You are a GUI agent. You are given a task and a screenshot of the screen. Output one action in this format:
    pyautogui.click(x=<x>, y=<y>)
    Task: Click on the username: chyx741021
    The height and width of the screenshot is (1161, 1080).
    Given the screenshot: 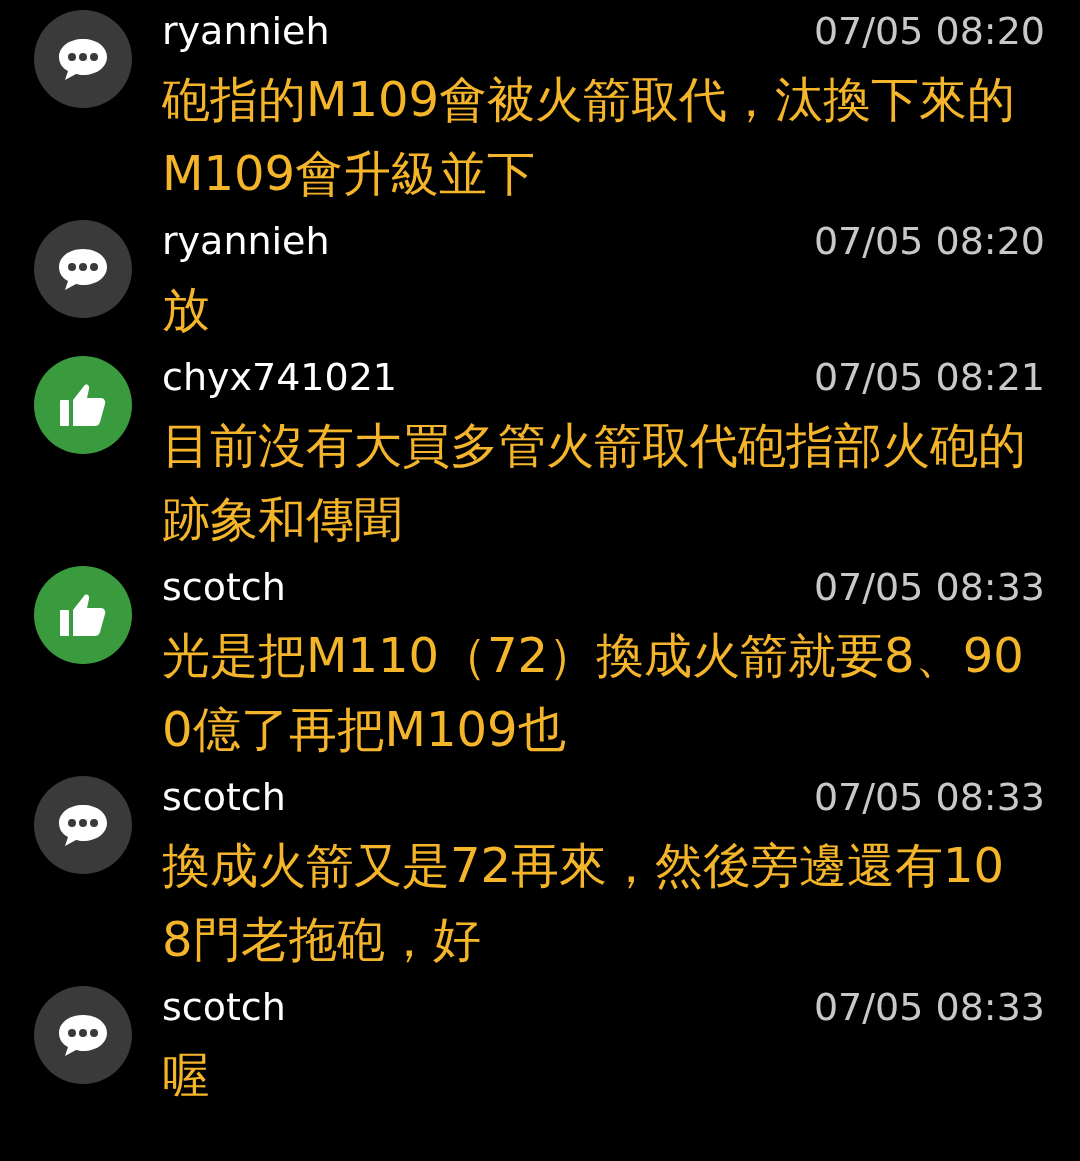 What is the action you would take?
    pyautogui.click(x=279, y=377)
    